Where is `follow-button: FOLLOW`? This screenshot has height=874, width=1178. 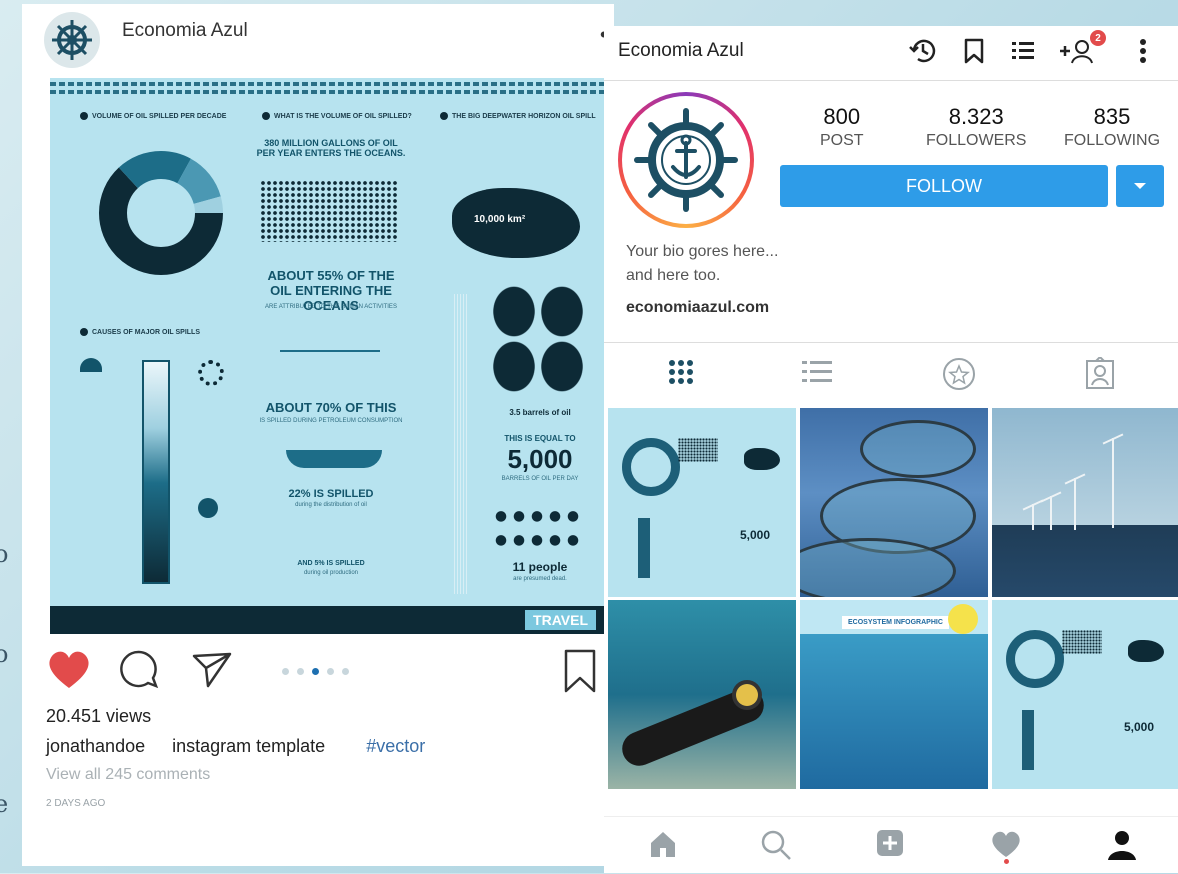
follow-button: FOLLOW is located at coordinates (944, 186).